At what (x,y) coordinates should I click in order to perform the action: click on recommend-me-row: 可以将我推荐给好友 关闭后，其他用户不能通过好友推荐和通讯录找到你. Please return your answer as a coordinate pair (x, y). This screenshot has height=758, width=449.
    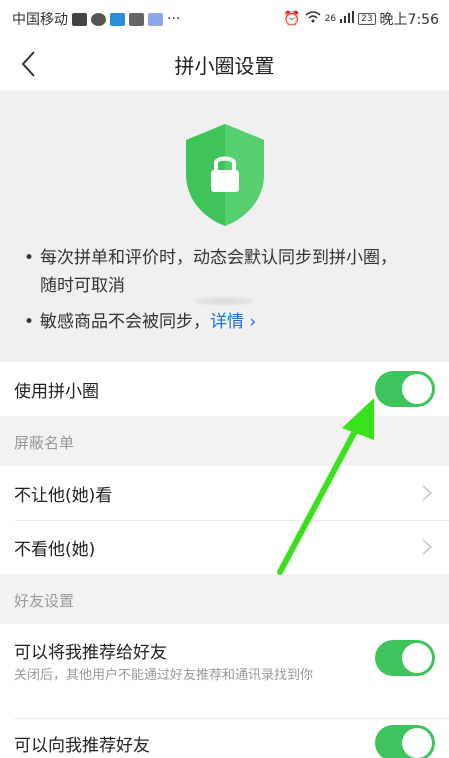
    Looking at the image, I should click on (224, 671).